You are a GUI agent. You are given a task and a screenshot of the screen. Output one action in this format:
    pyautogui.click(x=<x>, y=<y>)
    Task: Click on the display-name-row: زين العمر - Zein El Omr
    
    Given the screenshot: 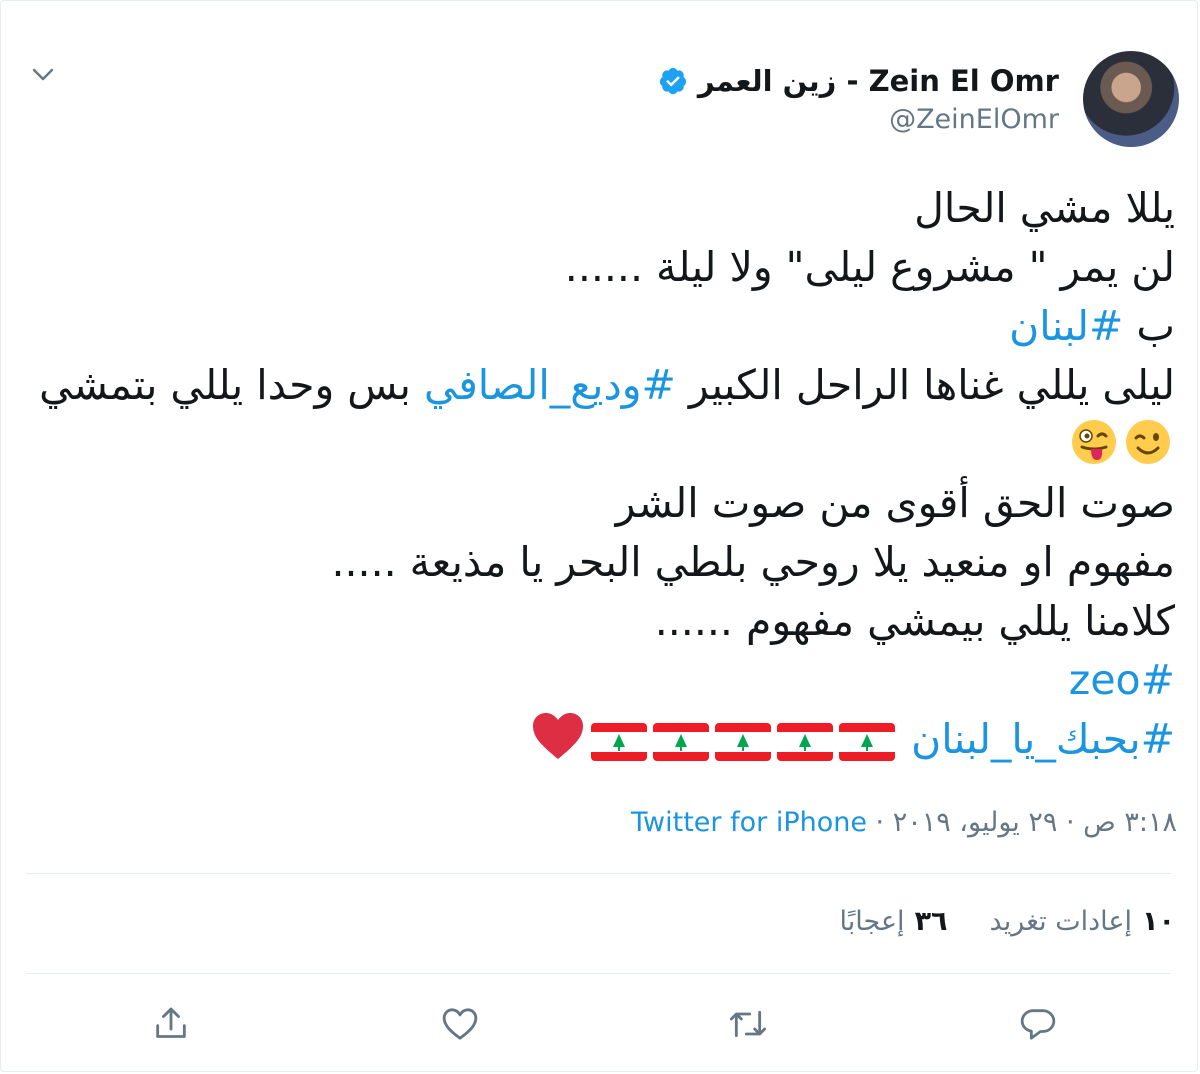 What is the action you would take?
    pyautogui.click(x=858, y=81)
    